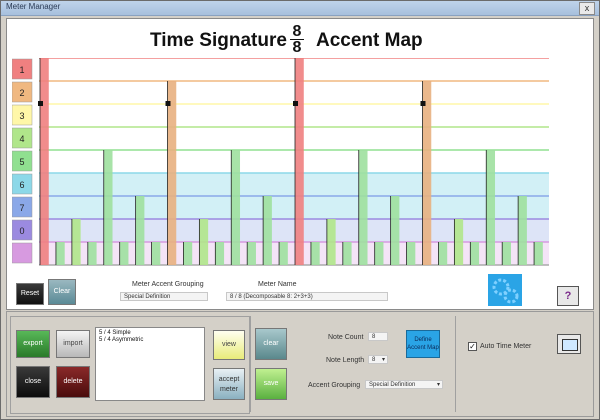 This screenshot has width=600, height=420. I want to click on note-length-value: 8, so click(374, 360).